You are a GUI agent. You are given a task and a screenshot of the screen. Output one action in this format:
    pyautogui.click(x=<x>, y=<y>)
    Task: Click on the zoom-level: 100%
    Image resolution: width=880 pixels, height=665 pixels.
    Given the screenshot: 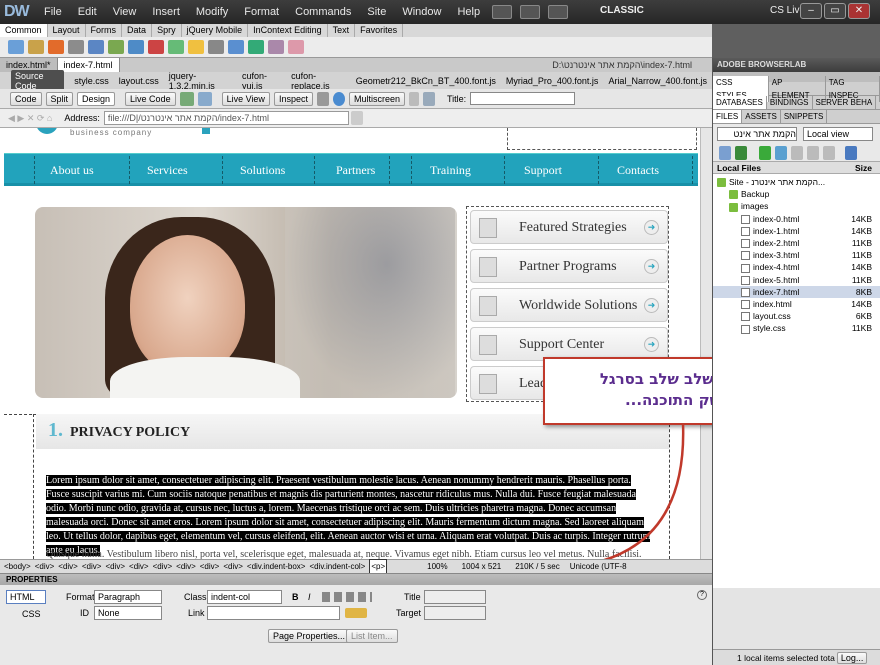 What is the action you would take?
    pyautogui.click(x=437, y=566)
    